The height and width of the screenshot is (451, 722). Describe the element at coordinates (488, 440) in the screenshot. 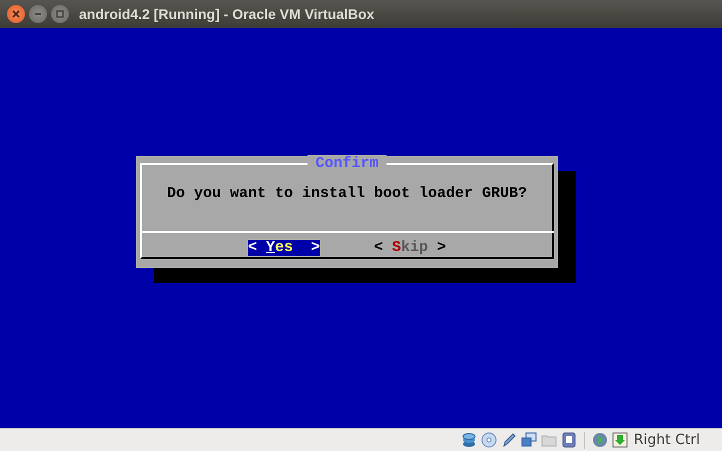

I see `disc-icon` at that location.